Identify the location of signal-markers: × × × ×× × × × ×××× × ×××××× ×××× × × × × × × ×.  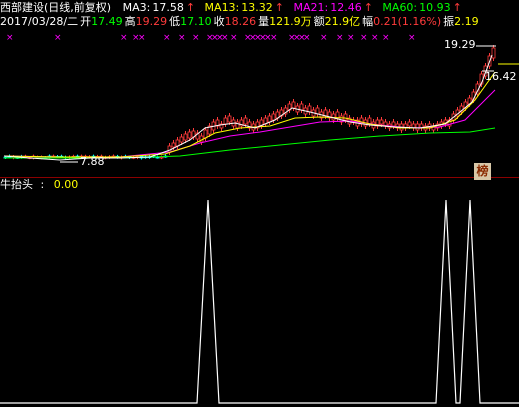
(211, 38).